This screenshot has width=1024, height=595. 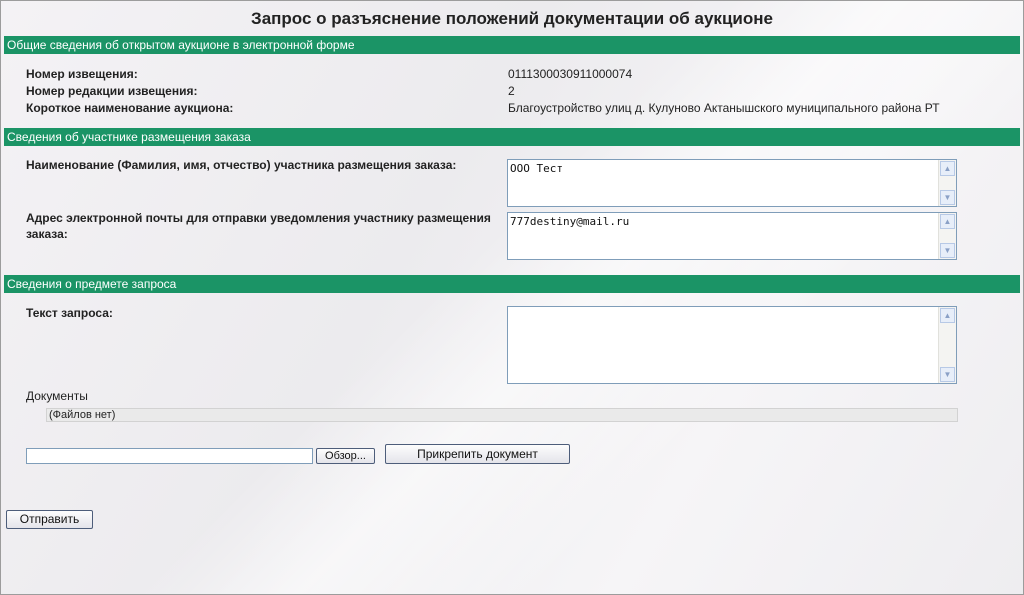 What do you see at coordinates (82, 74) in the screenshot?
I see `notice-number-label: Номер извещения:` at bounding box center [82, 74].